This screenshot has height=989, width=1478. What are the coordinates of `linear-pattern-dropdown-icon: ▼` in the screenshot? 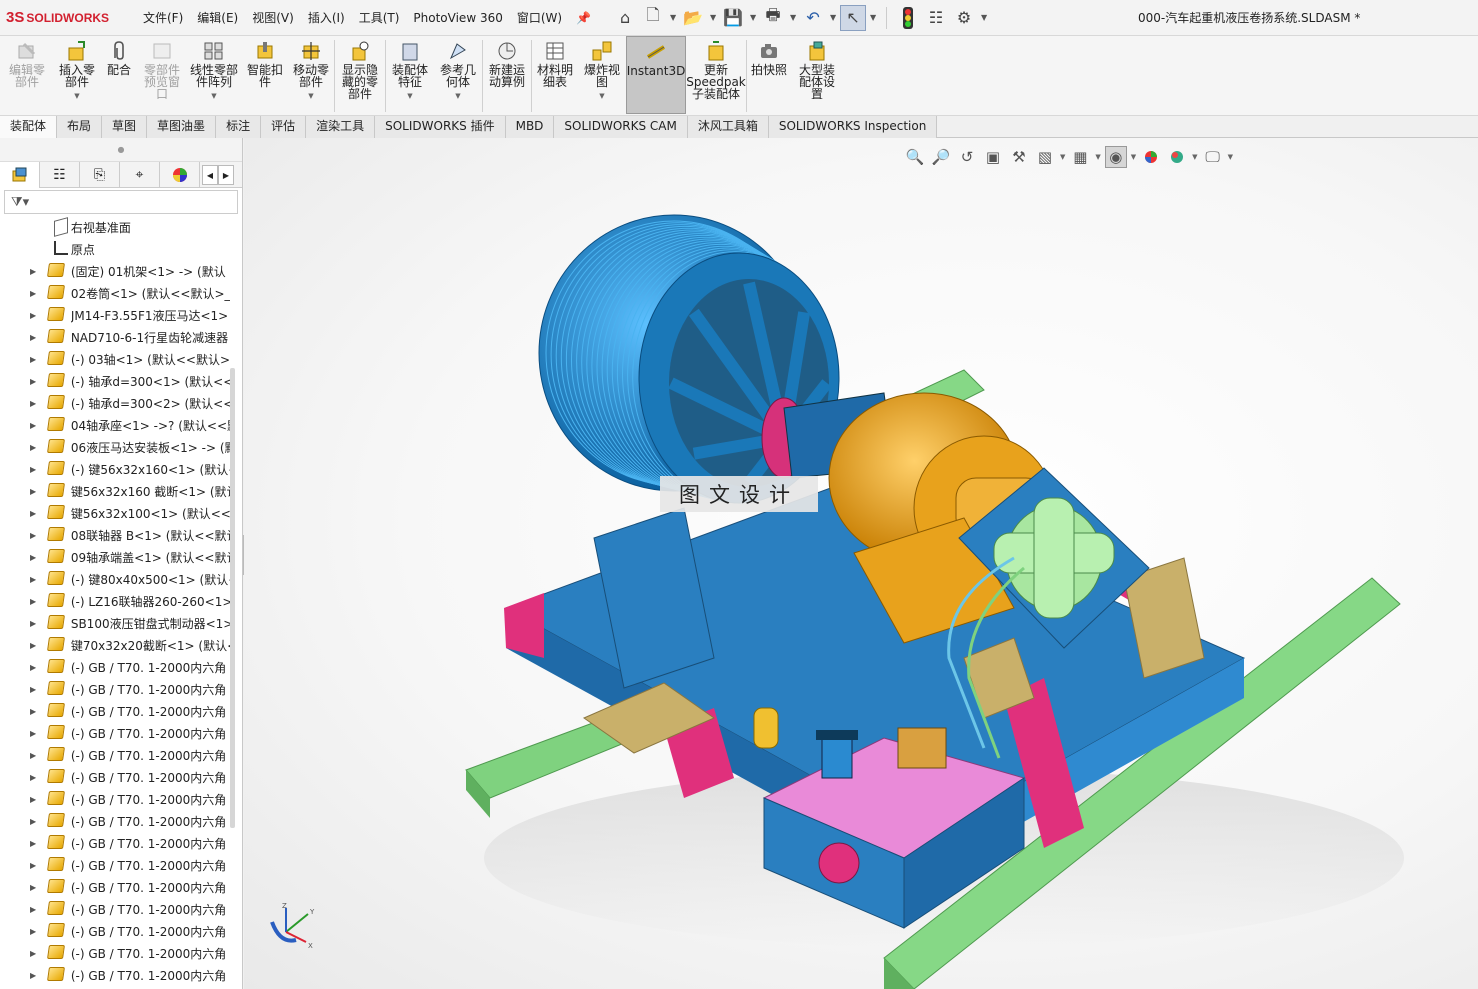 It's located at (213, 96).